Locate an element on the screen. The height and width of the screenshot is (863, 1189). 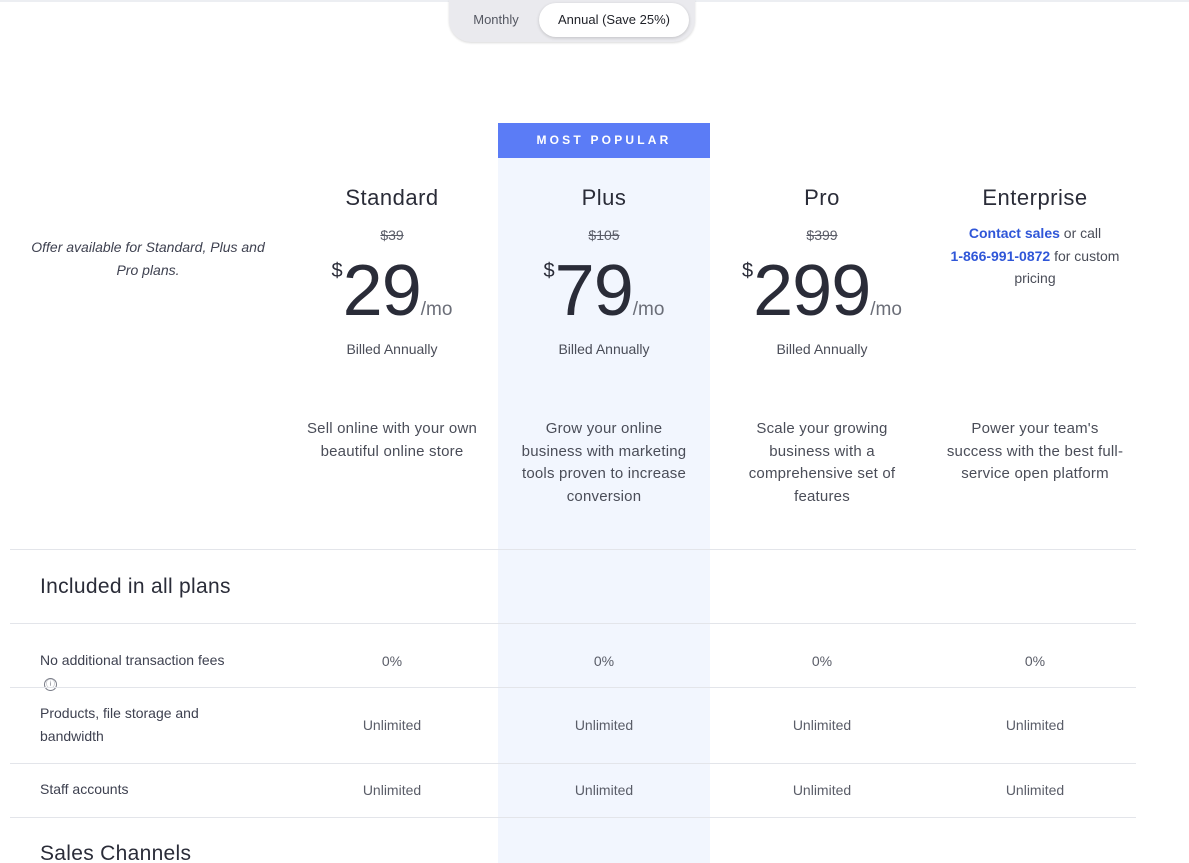
old-price: $105 is located at coordinates (604, 235).